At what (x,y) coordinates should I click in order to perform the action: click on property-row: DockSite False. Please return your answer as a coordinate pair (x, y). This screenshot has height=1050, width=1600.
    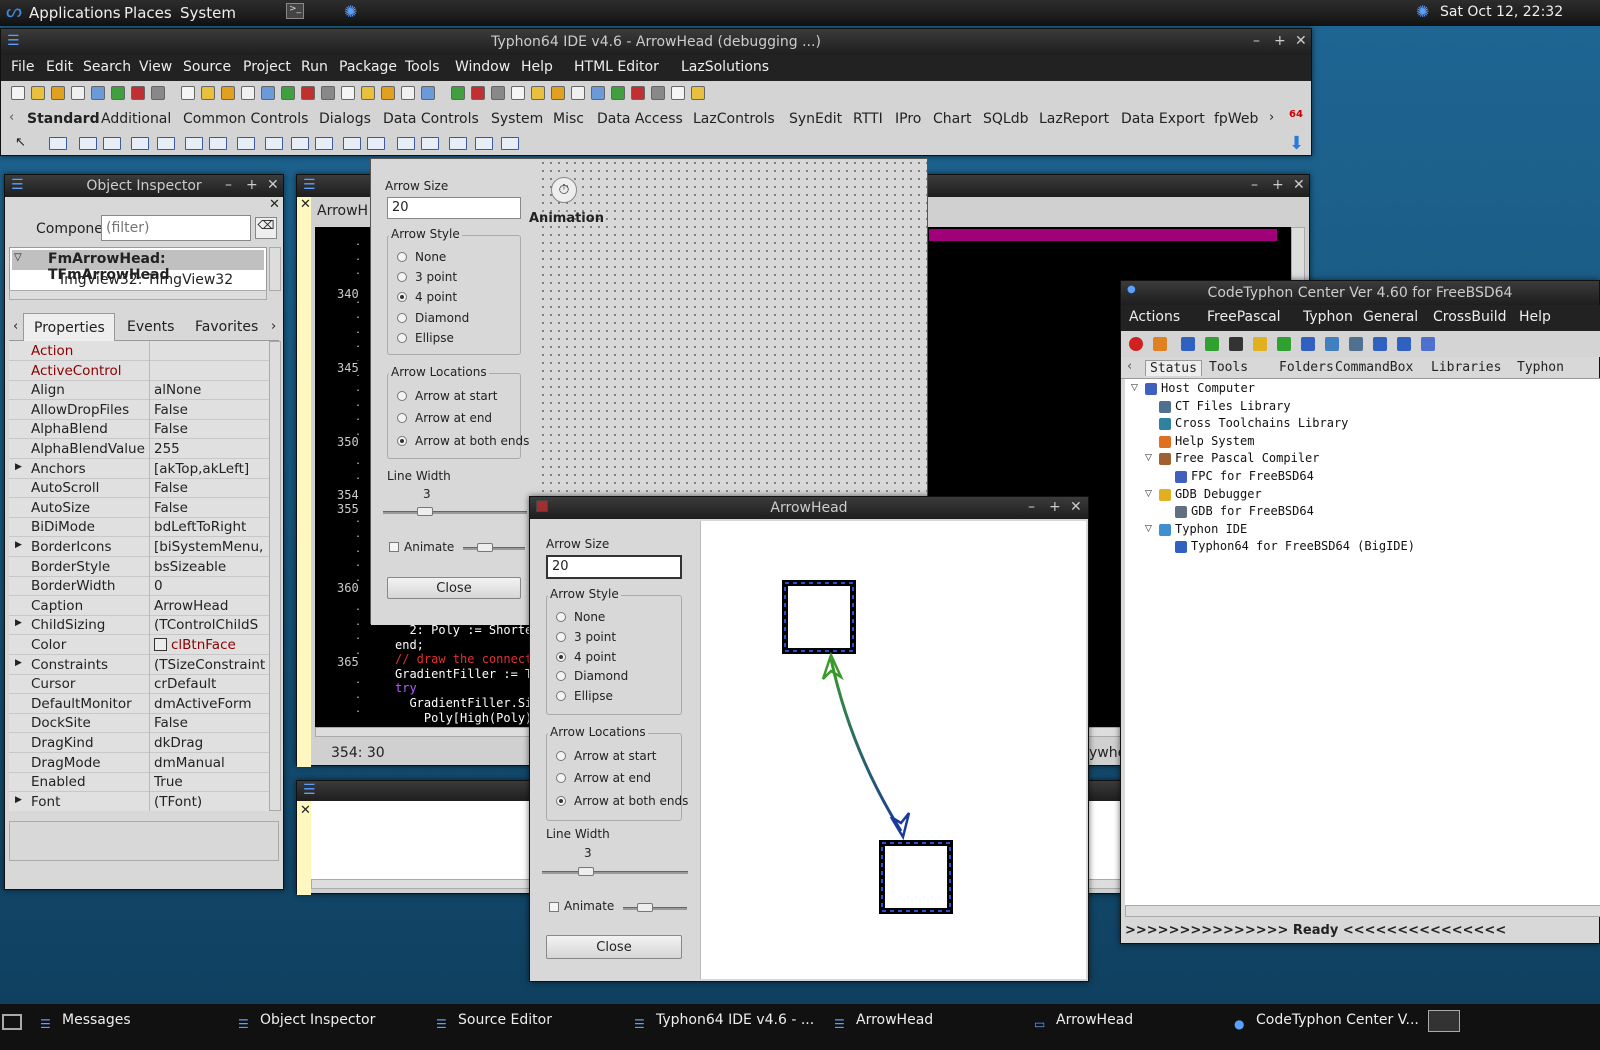
    Looking at the image, I should click on (139, 723).